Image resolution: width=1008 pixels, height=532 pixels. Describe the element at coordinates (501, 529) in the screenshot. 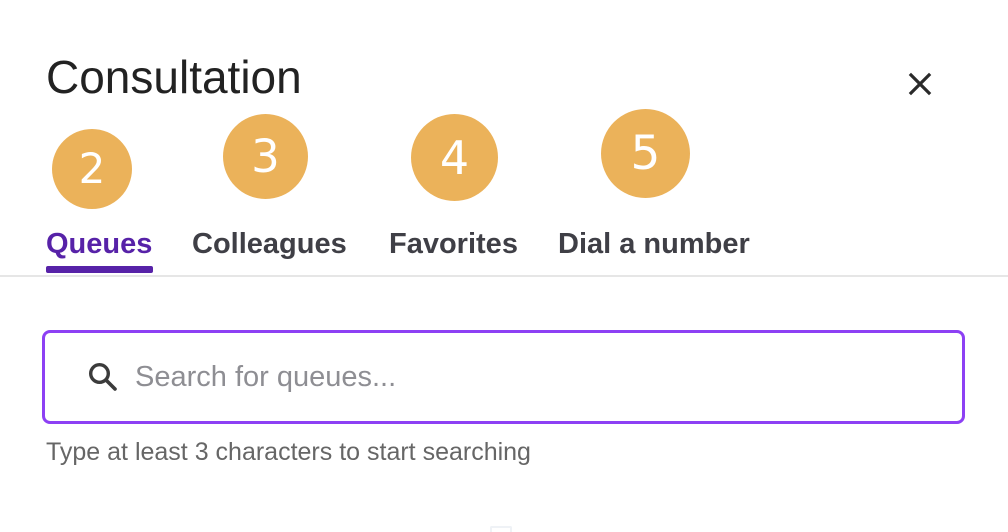

I see `bottom-partial-icon` at that location.